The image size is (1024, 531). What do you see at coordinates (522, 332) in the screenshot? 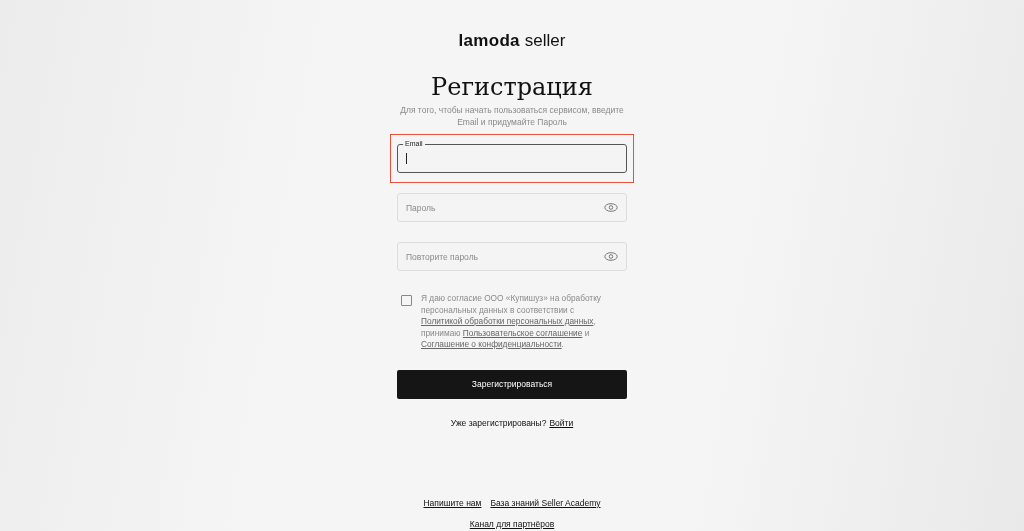
I see `policy-link: Пользовательское соглашение` at bounding box center [522, 332].